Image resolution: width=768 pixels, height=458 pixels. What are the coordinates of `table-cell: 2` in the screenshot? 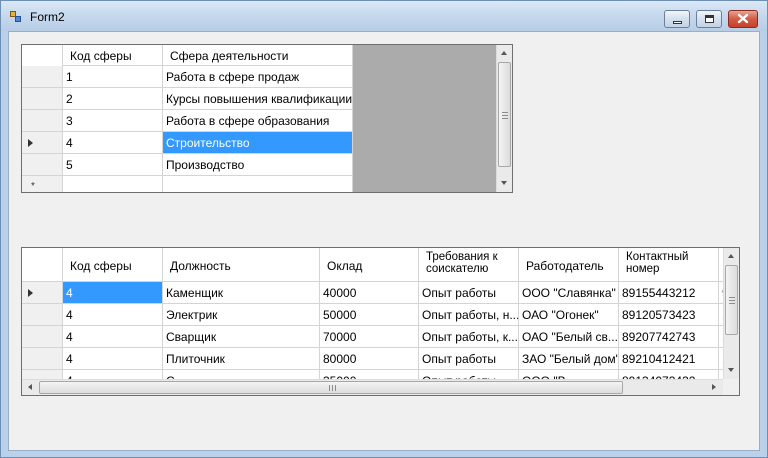 It's located at (113, 99).